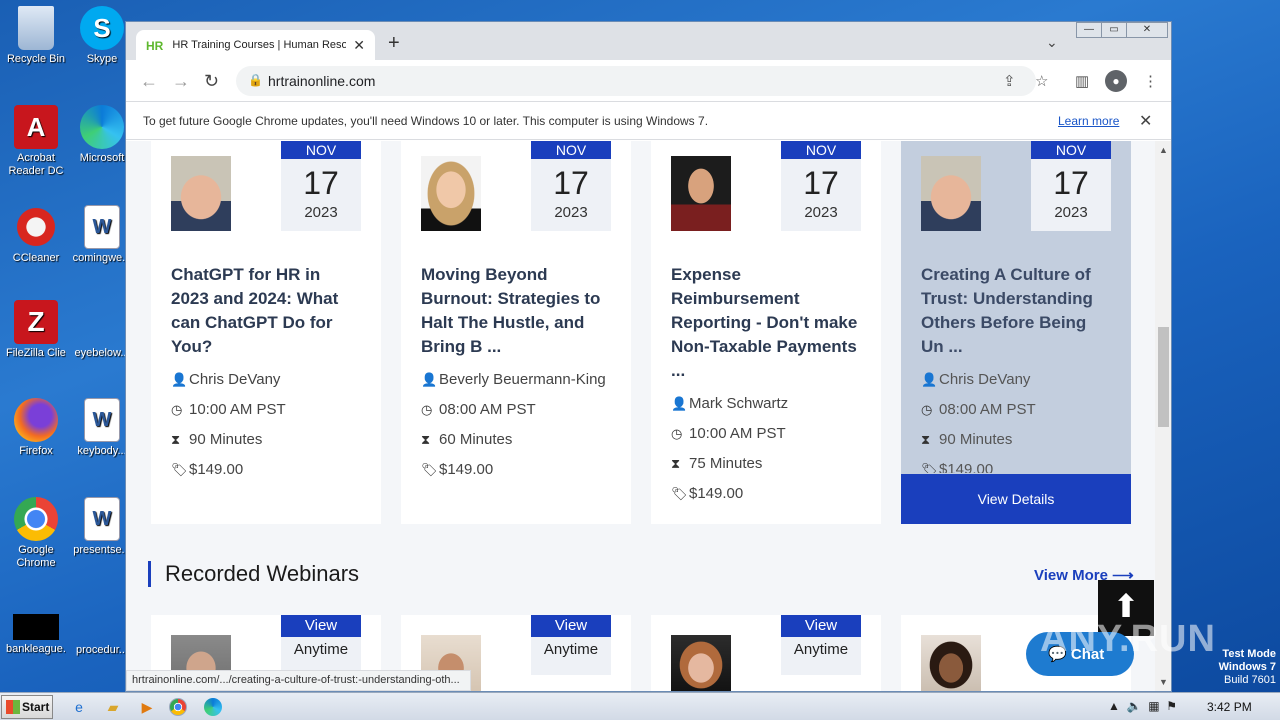  I want to click on tab-title: HR Training Courses | Human Resour, so click(259, 45).